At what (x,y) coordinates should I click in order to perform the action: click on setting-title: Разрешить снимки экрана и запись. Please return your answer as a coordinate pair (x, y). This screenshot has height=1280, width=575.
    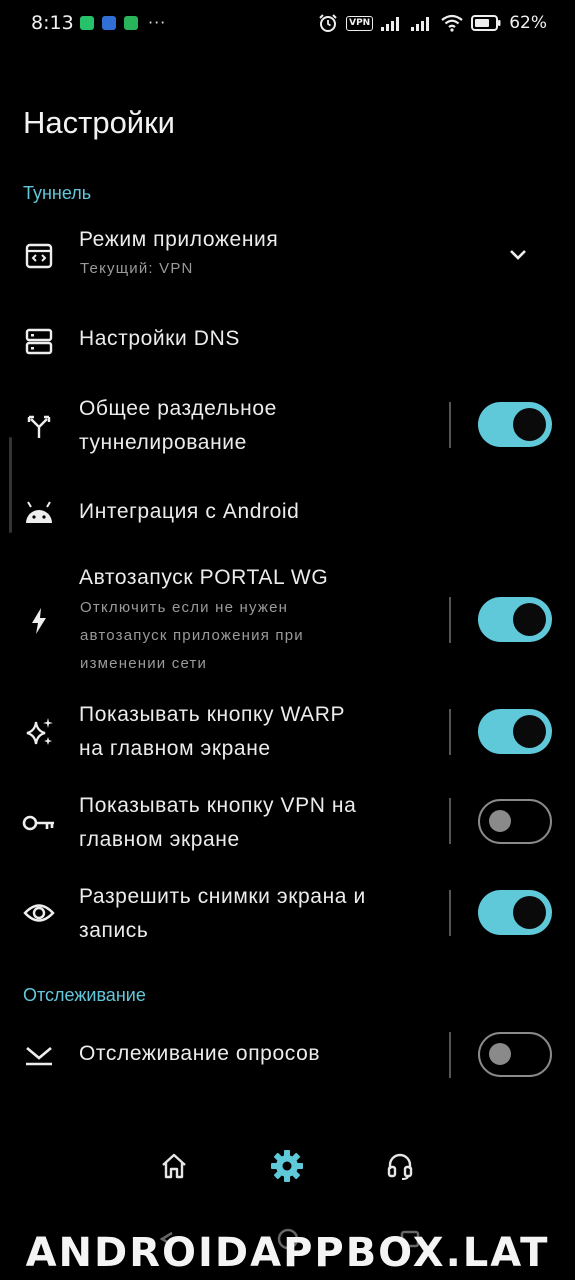
    Looking at the image, I should click on (222, 913).